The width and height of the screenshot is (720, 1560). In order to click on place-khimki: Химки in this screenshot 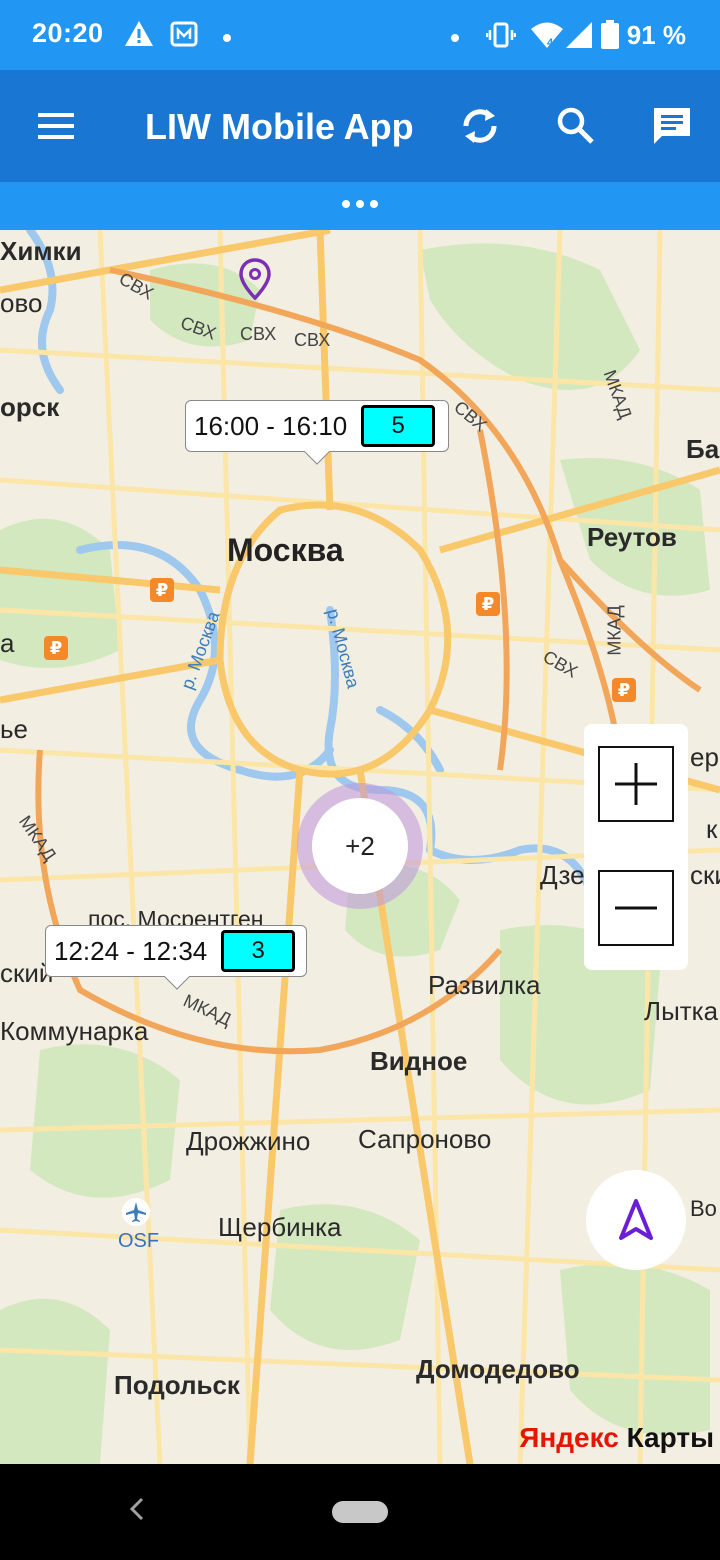, I will do `click(41, 251)`.